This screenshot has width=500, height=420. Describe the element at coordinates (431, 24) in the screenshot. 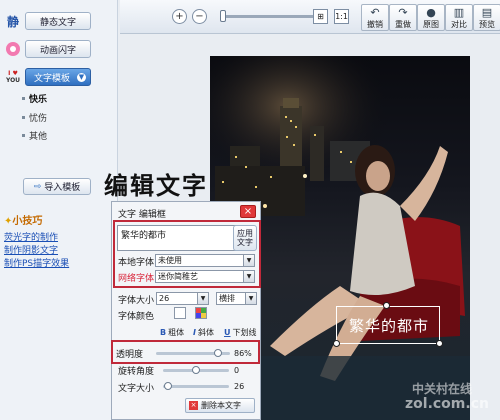

I see `original-image-label: 原图` at that location.